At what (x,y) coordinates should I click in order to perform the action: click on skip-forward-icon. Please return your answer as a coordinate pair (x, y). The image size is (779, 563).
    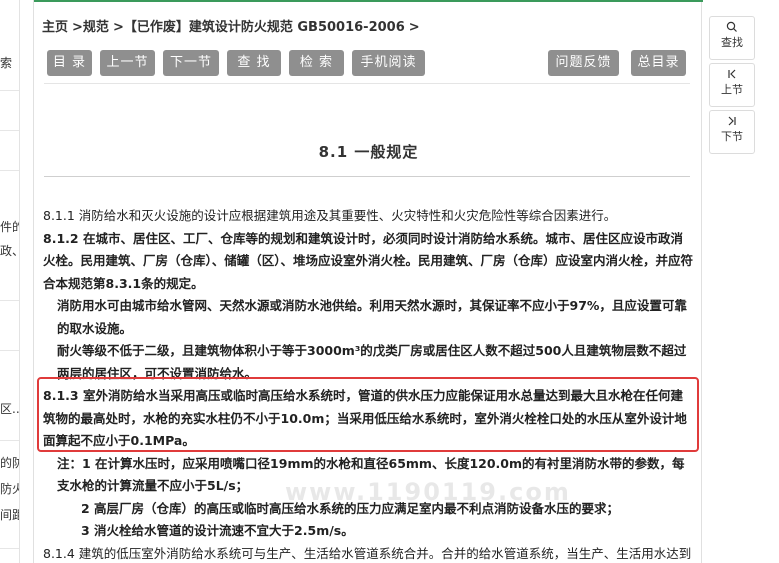
    Looking at the image, I should click on (732, 120).